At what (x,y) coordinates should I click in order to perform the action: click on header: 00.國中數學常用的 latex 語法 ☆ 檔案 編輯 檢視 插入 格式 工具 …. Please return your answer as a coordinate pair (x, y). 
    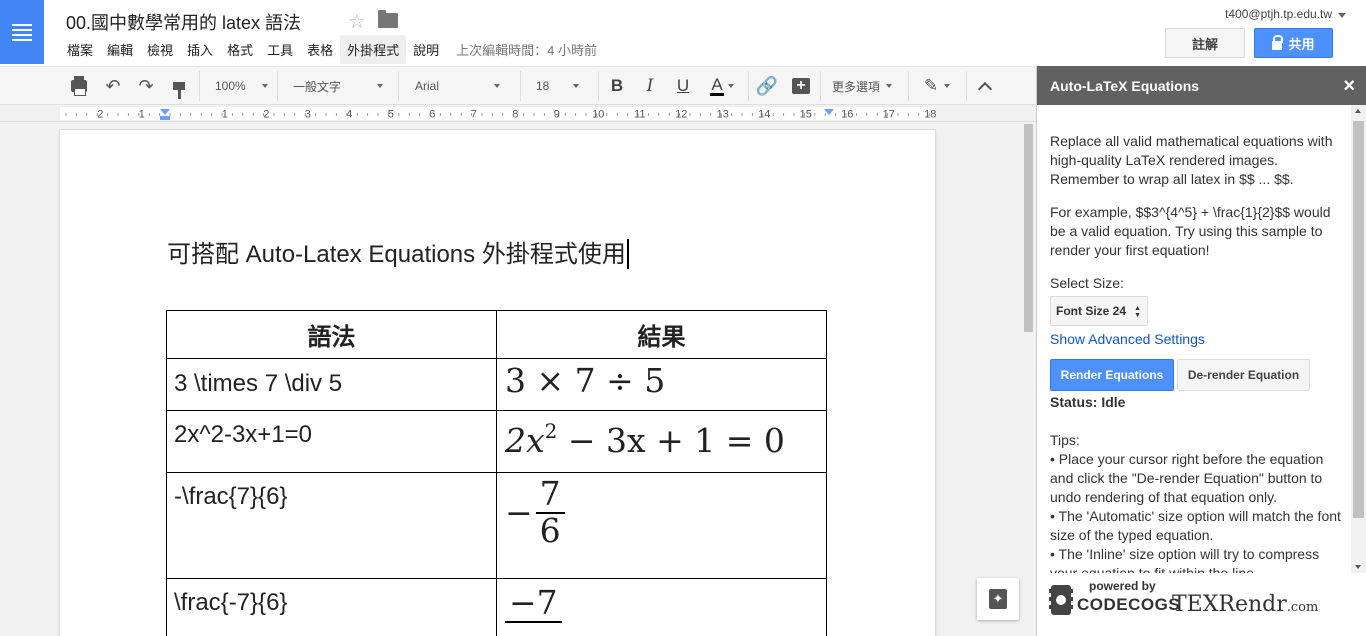
    Looking at the image, I should click on (683, 33).